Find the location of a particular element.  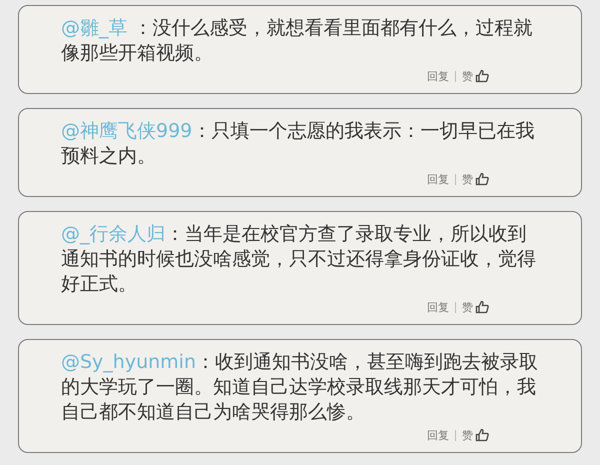

comment-text: @雛_草 ：没什么感受，就想看看里面都有什么，过程就像那些开箱视频。 is located at coordinates (297, 41).